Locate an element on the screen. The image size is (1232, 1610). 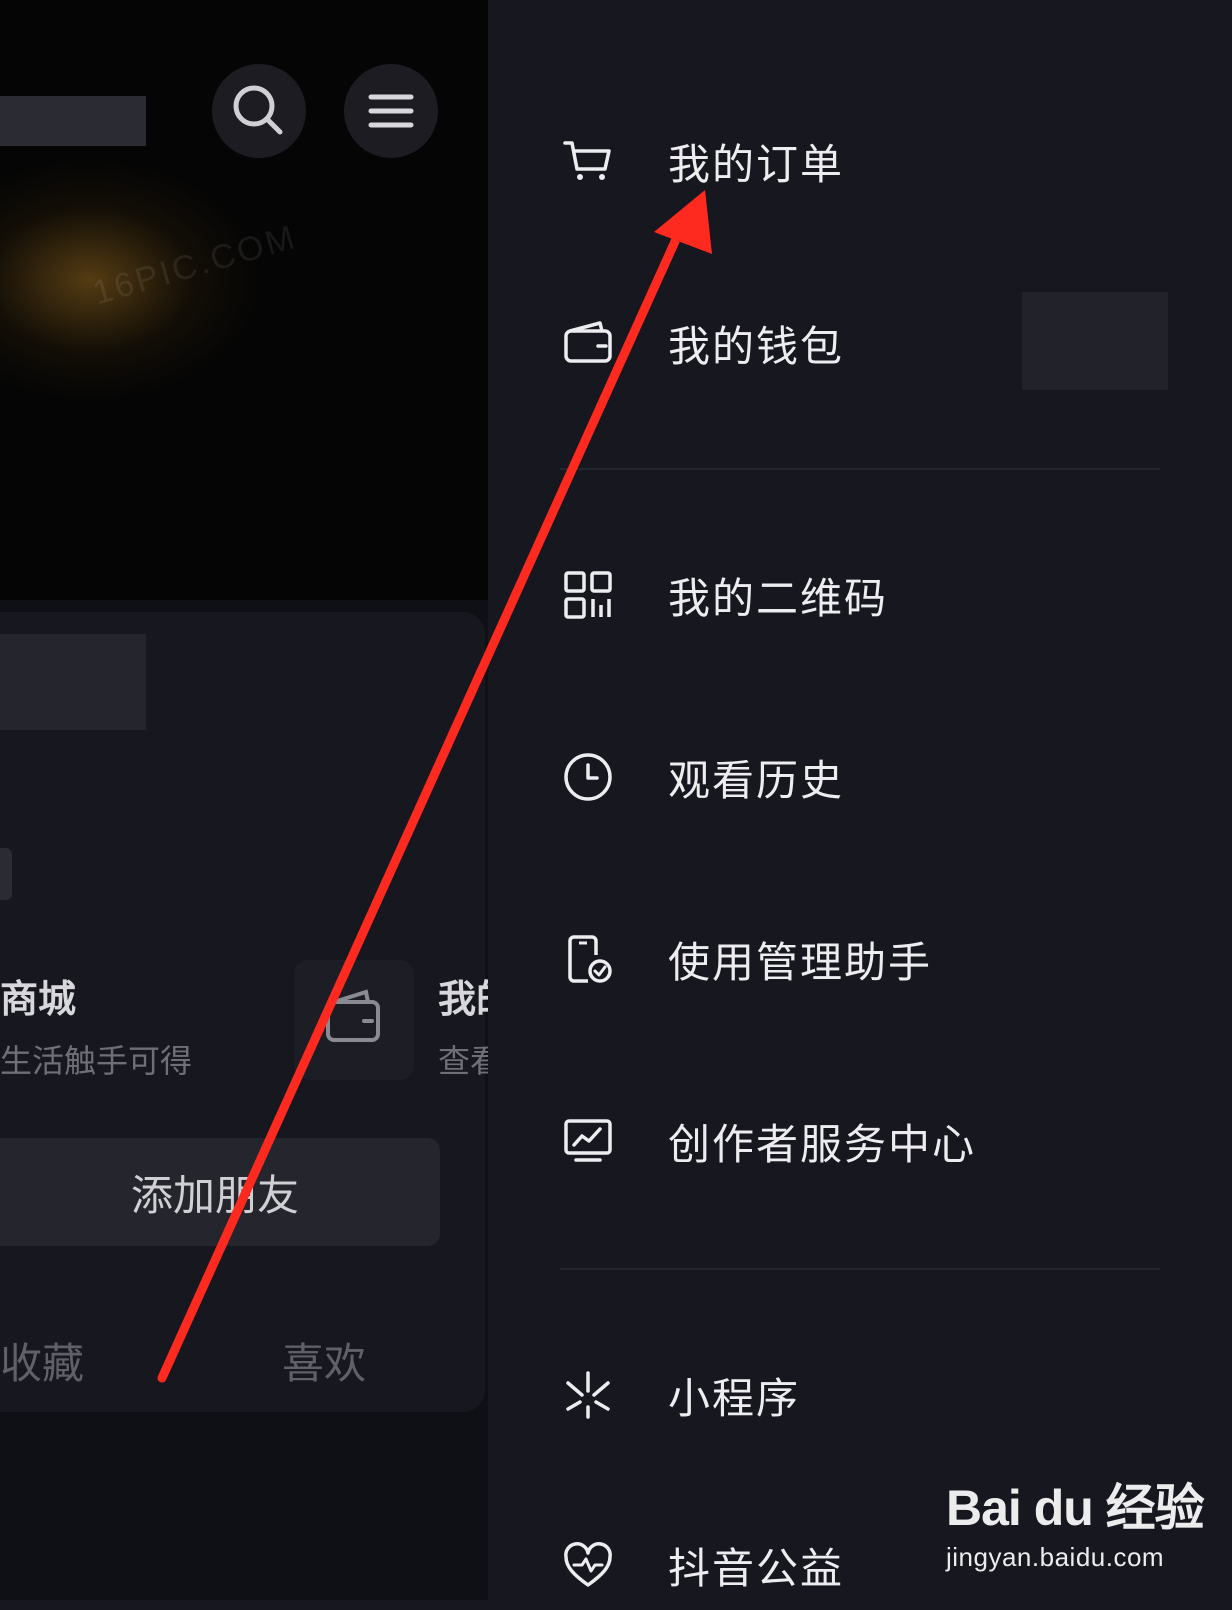
blurred-avatar is located at coordinates (73, 682).